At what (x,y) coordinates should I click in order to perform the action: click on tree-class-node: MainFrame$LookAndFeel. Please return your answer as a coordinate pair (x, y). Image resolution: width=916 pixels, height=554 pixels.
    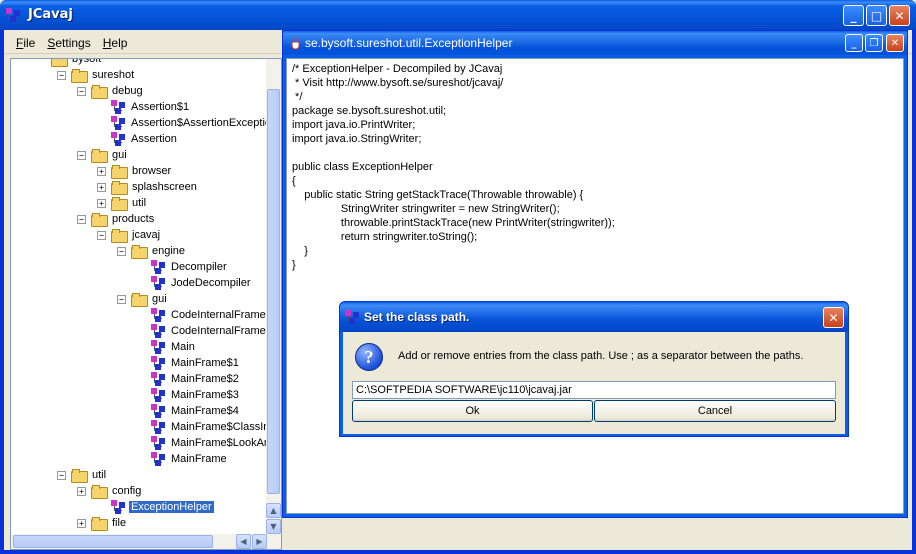
    Looking at the image, I should click on (216, 443).